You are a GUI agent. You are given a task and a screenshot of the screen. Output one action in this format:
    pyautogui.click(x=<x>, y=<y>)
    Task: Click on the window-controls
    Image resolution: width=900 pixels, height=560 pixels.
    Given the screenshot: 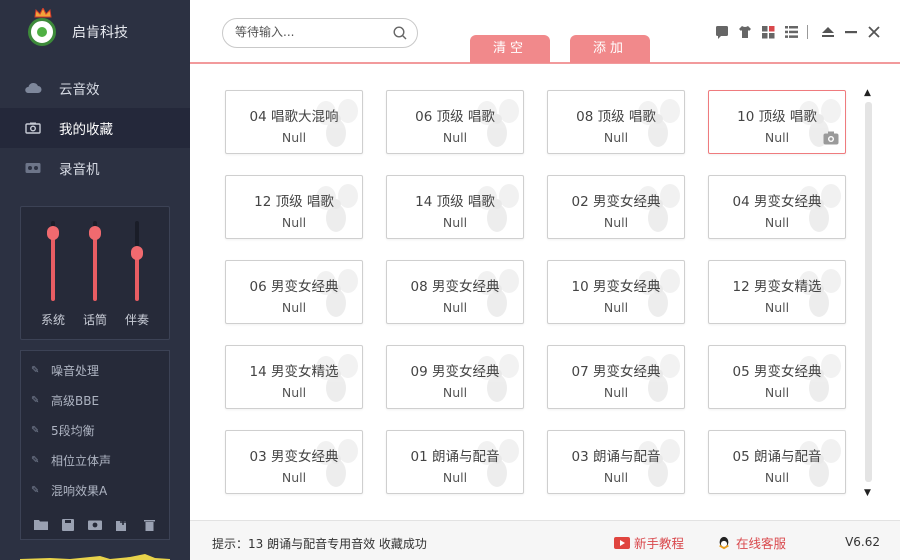 What is the action you would take?
    pyautogui.click(x=794, y=32)
    